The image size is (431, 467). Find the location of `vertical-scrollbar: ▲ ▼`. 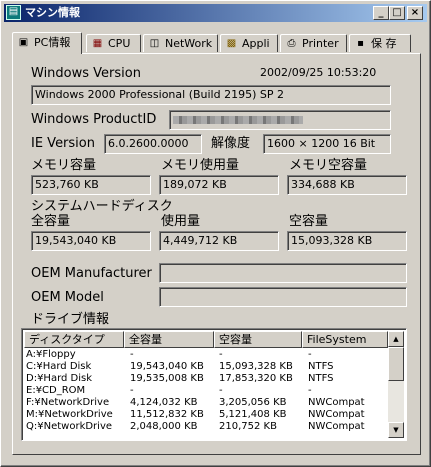

vertical-scrollbar: ▲ ▼ is located at coordinates (396, 384).